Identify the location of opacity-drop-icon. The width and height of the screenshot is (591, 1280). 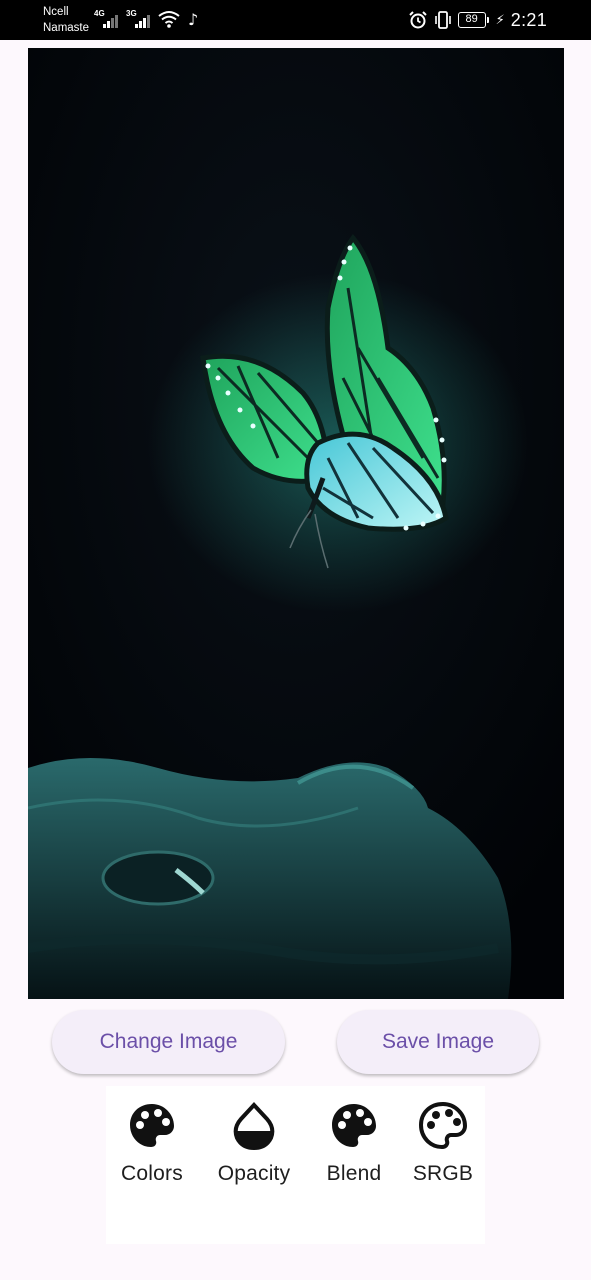
(254, 1126).